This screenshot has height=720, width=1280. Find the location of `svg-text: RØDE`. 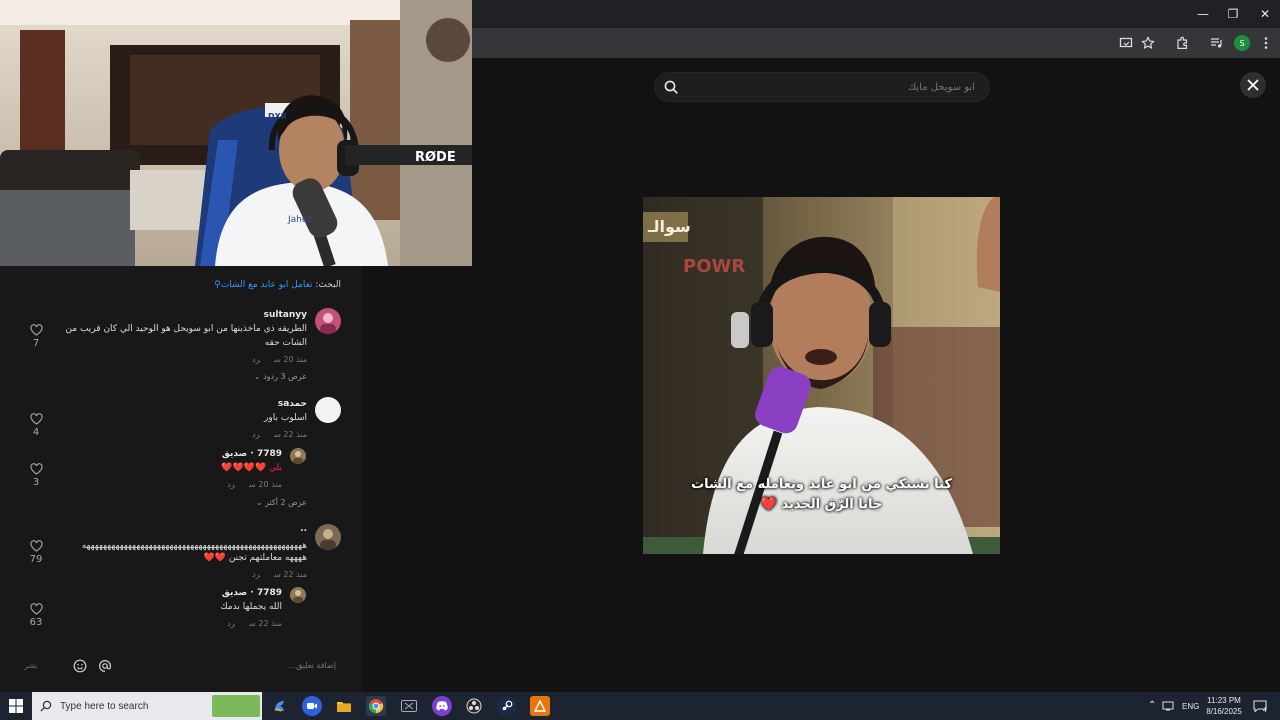

svg-text: RØDE is located at coordinates (435, 157).